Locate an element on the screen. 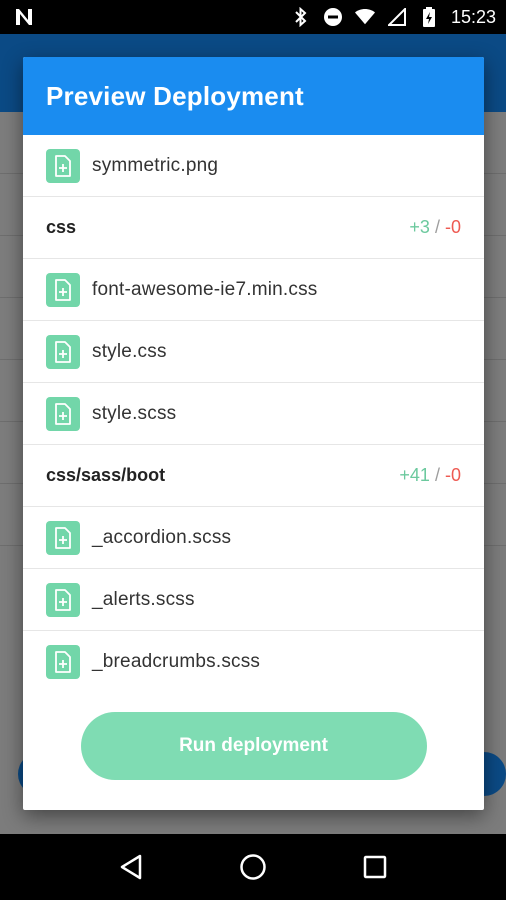 Image resolution: width=506 pixels, height=900 pixels. file-name: symmetric.png is located at coordinates (155, 165).